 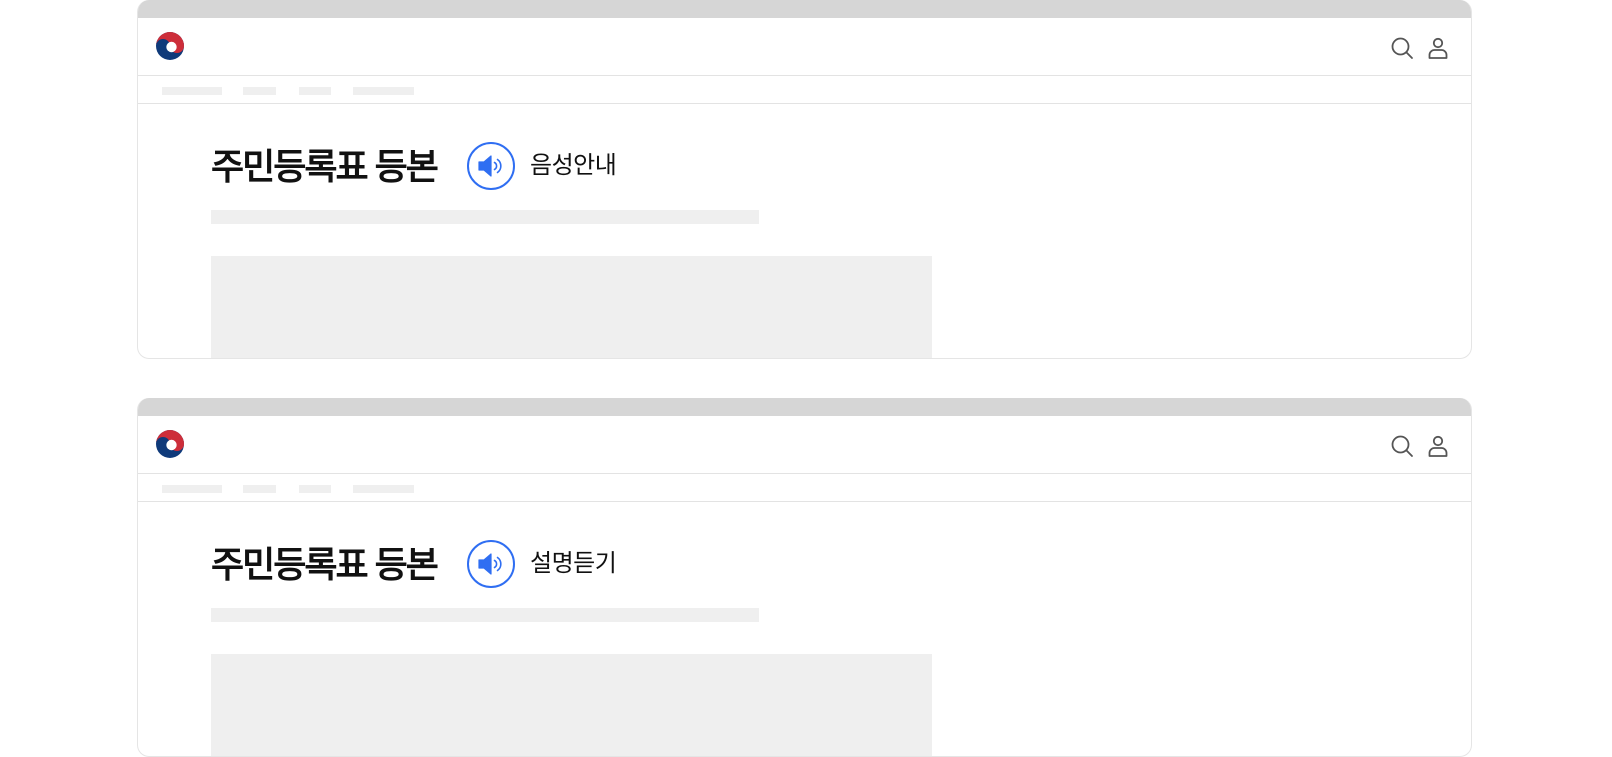 What do you see at coordinates (573, 564) in the screenshot?
I see `audio-guide-label: 설명듣기` at bounding box center [573, 564].